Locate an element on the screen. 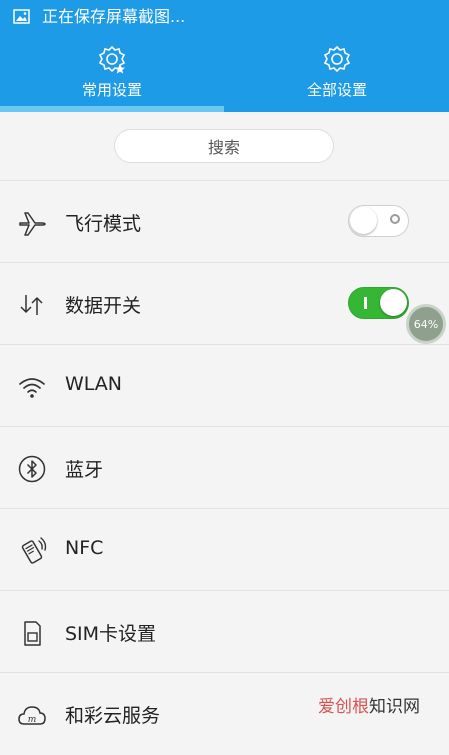  header: 正在保存屏幕截图... 常用设置 全部设置 is located at coordinates (224, 56).